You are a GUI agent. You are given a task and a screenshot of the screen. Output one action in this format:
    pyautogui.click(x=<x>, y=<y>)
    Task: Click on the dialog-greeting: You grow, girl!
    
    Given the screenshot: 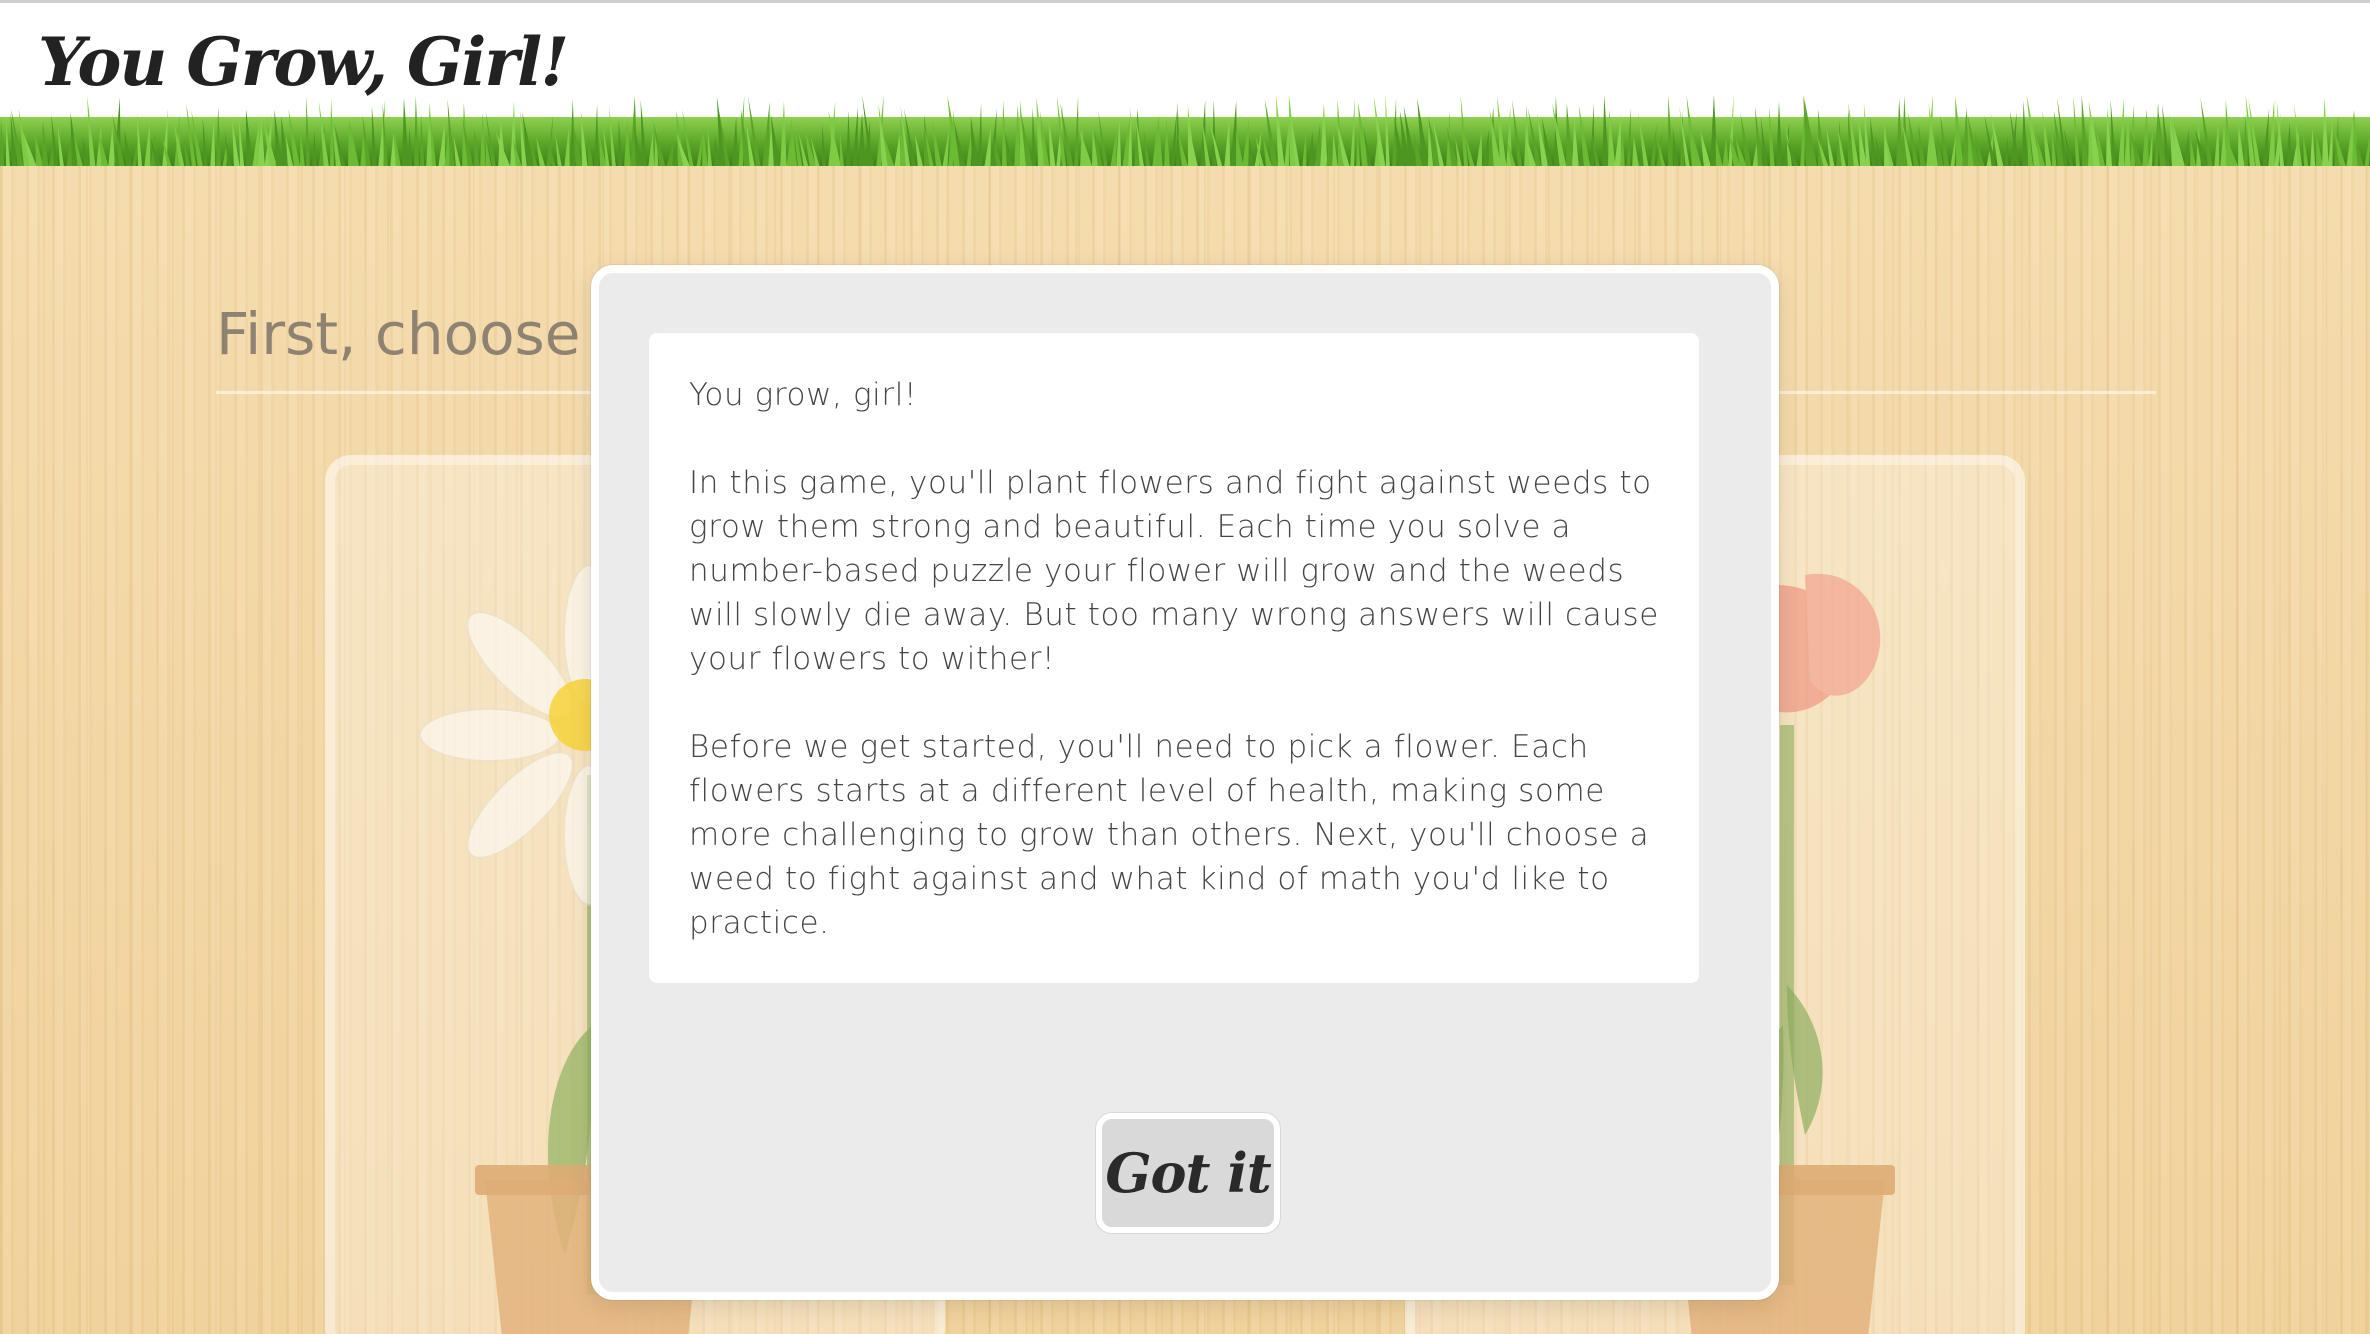 What is the action you would take?
    pyautogui.click(x=803, y=395)
    